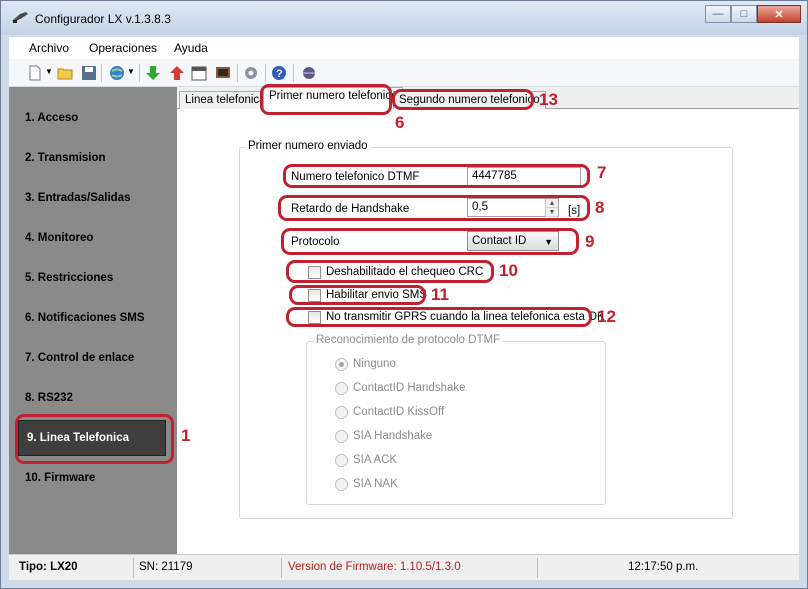 The width and height of the screenshot is (808, 589). I want to click on annotation-number-12: 12, so click(606, 316).